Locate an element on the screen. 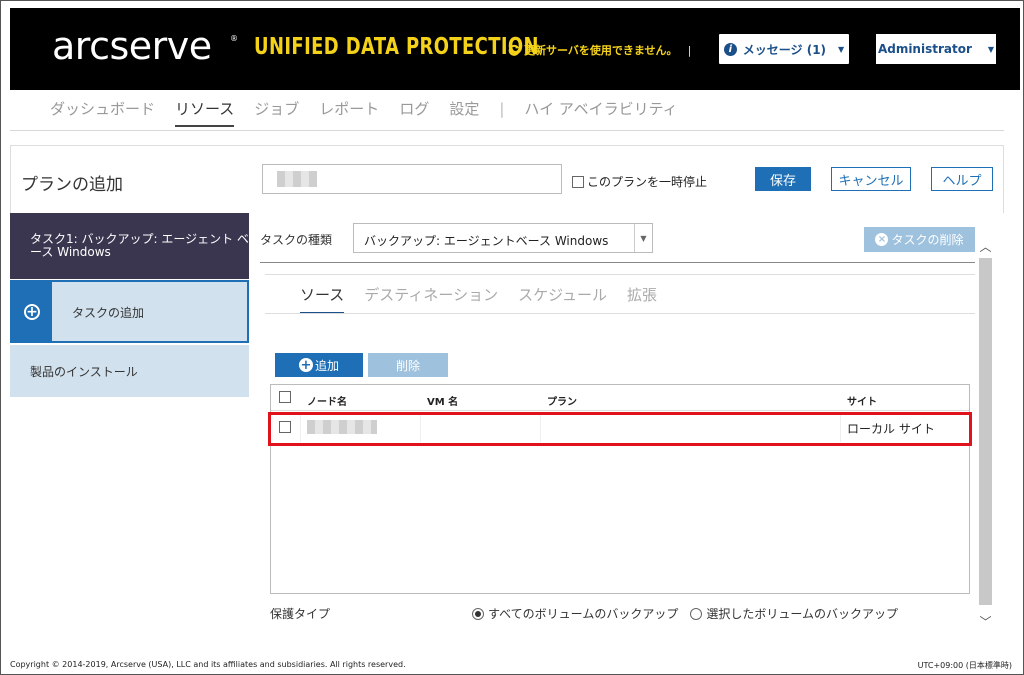 This screenshot has width=1024, height=675. vertical-scrollbar: ︿ ﹀ is located at coordinates (985, 430).